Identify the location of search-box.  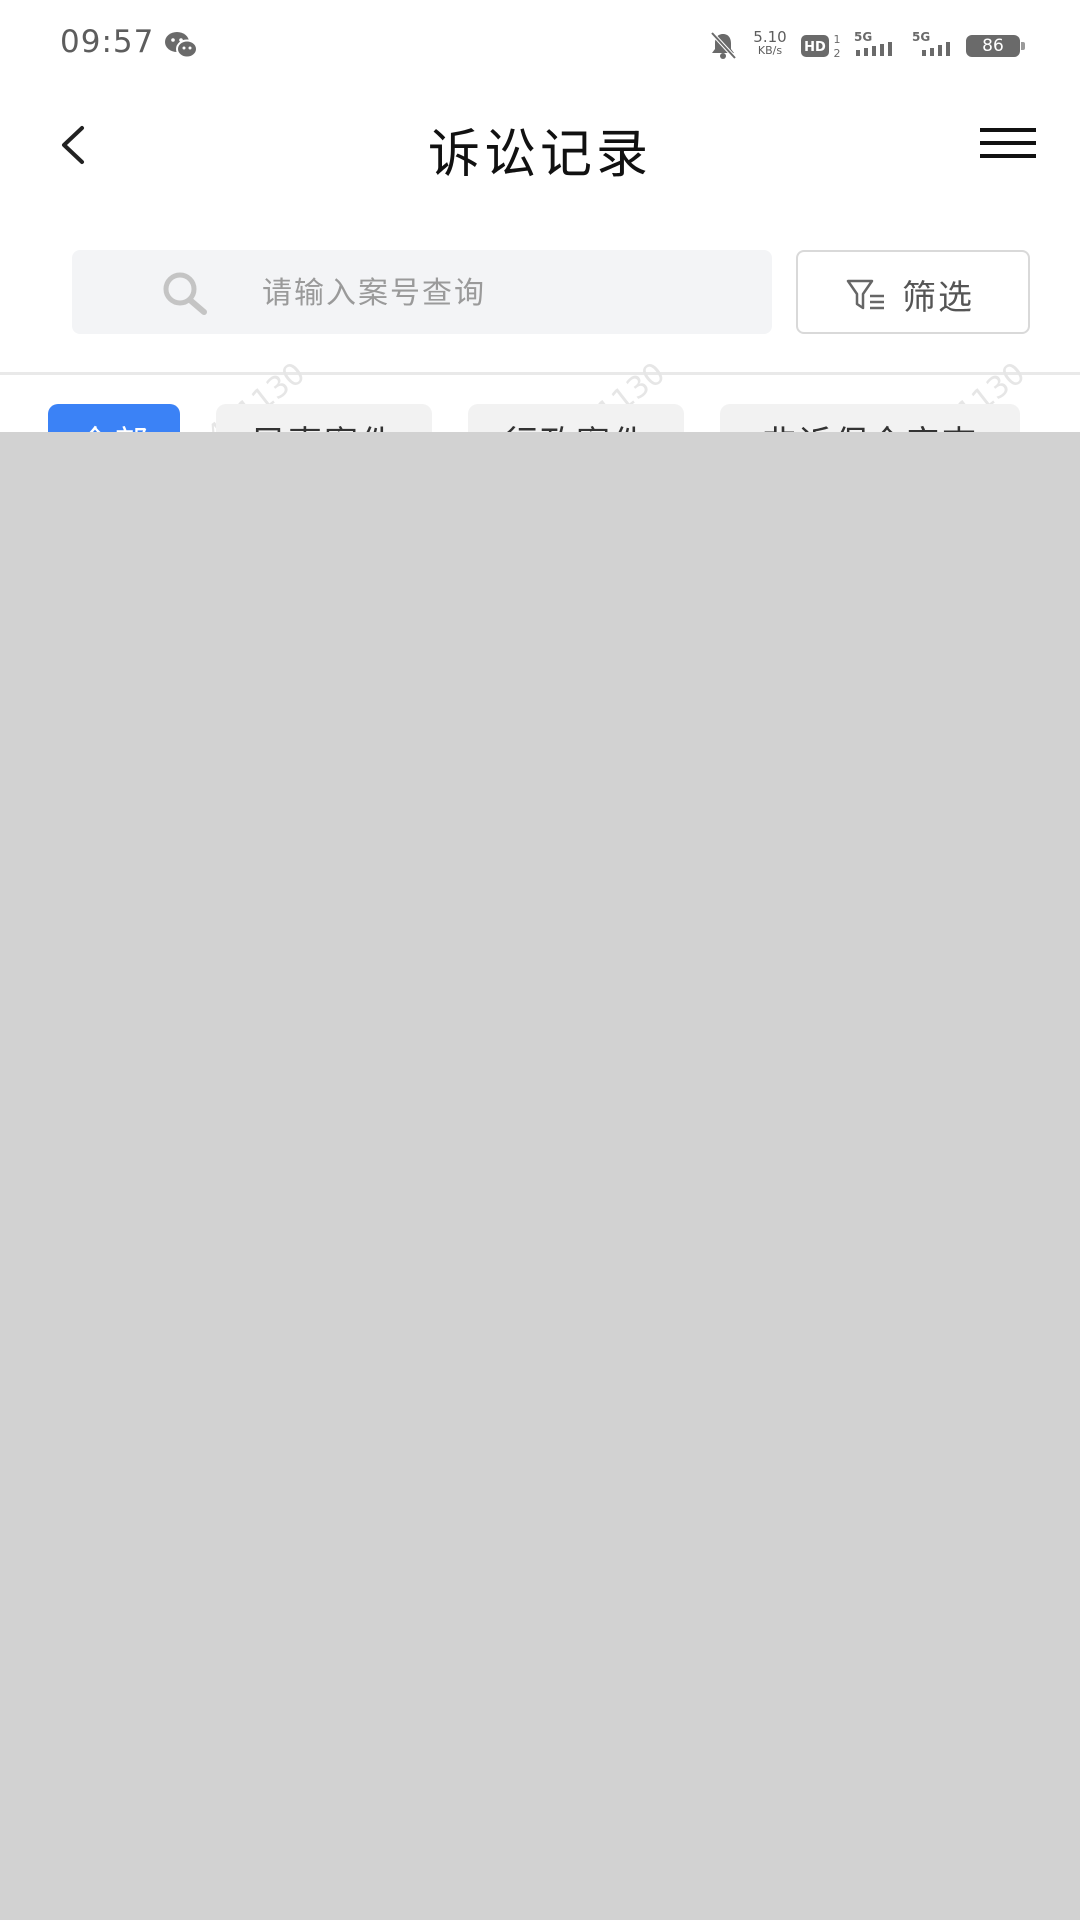
(422, 292).